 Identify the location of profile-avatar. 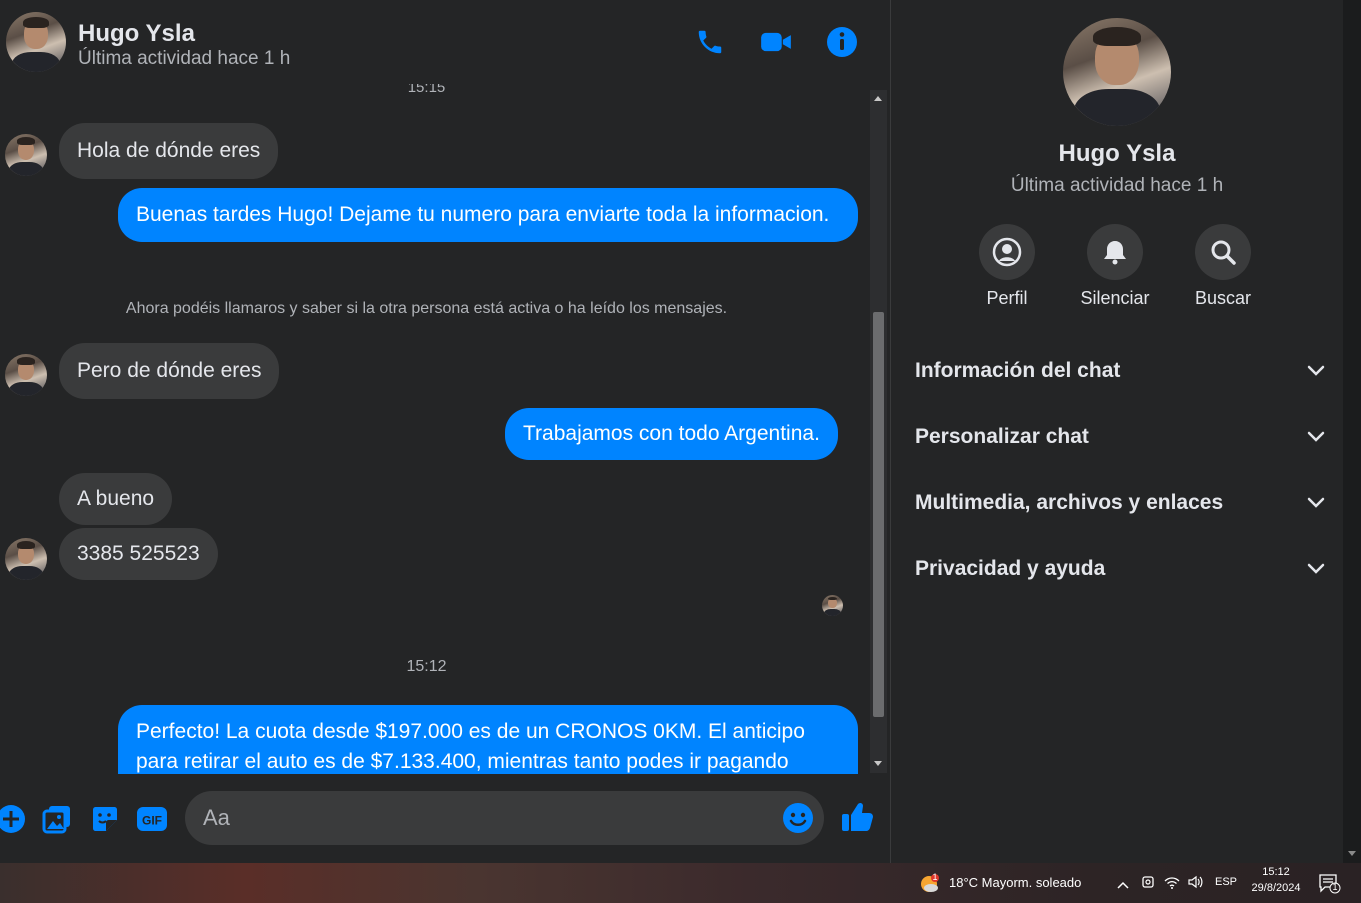
(1117, 72).